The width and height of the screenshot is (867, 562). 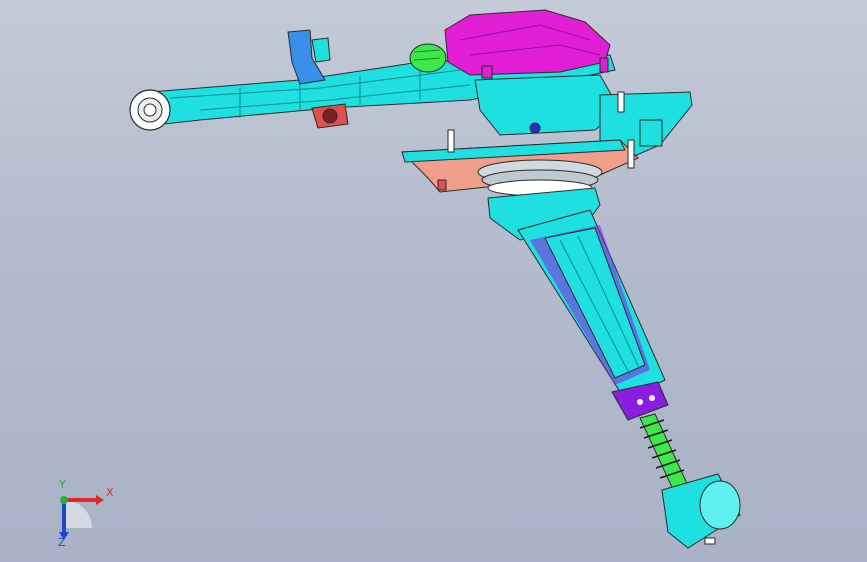 What do you see at coordinates (62, 542) in the screenshot?
I see `z-axis-label: Z` at bounding box center [62, 542].